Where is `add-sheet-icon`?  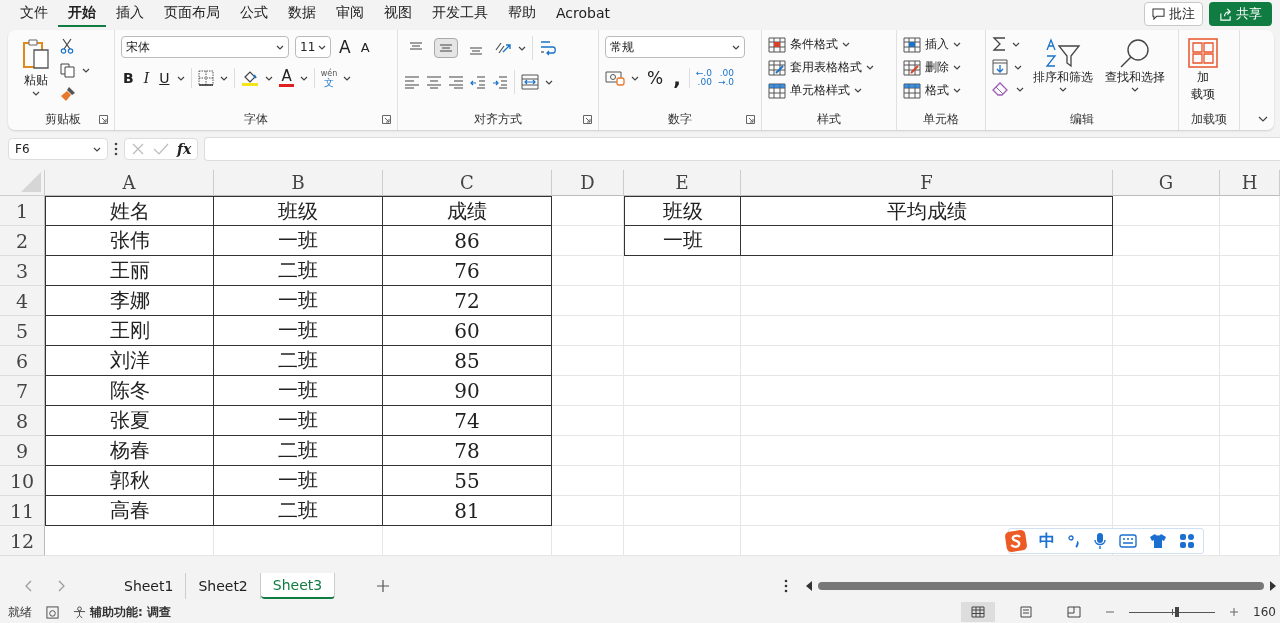
add-sheet-icon is located at coordinates (383, 586).